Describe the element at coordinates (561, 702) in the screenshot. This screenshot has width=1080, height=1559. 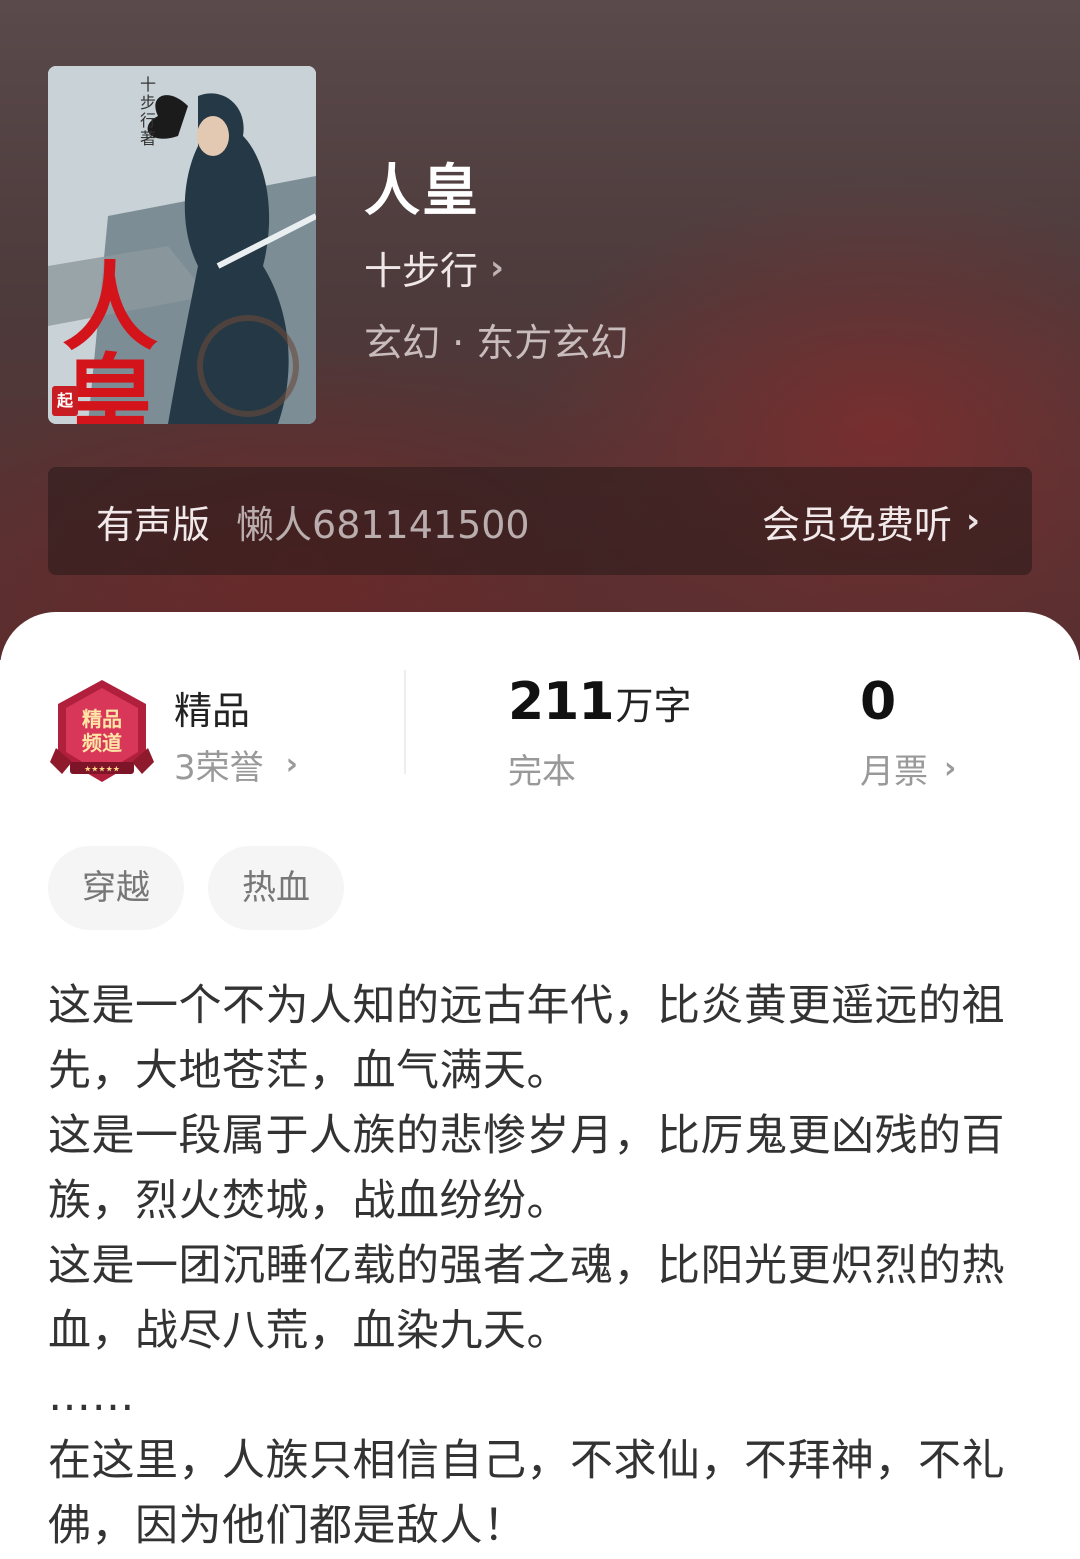
I see `word-count-value: 211` at that location.